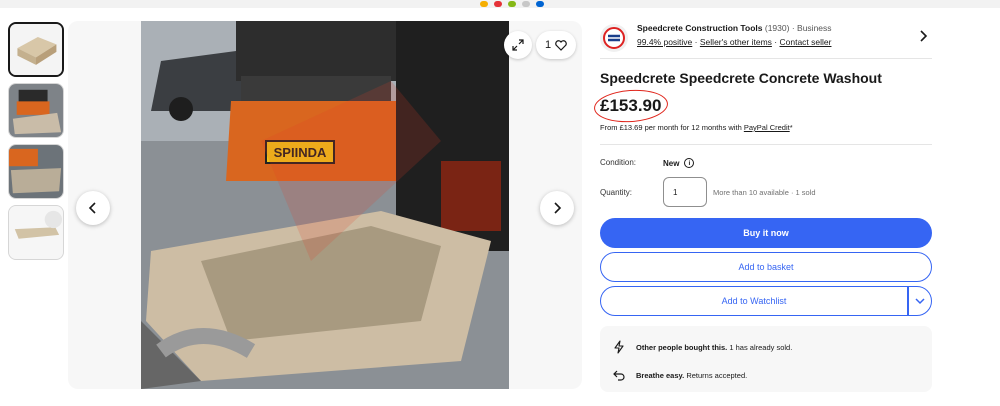  I want to click on thumbnail-2-image, so click(36, 110).